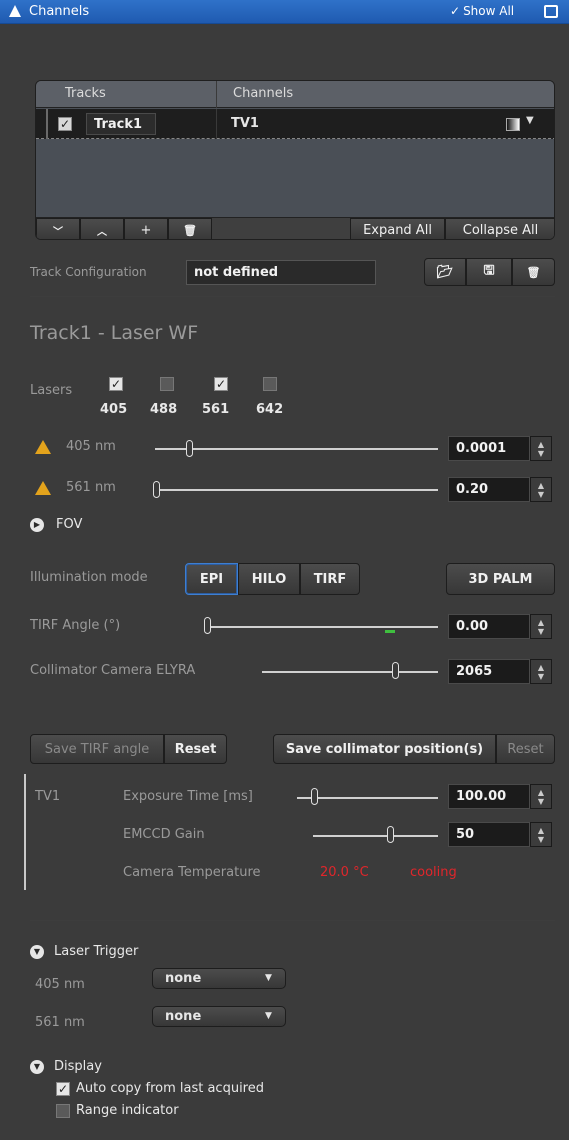 The height and width of the screenshot is (1140, 569). I want to click on laser-trigger-expander: ▼ Laser Trigger, so click(84, 951).